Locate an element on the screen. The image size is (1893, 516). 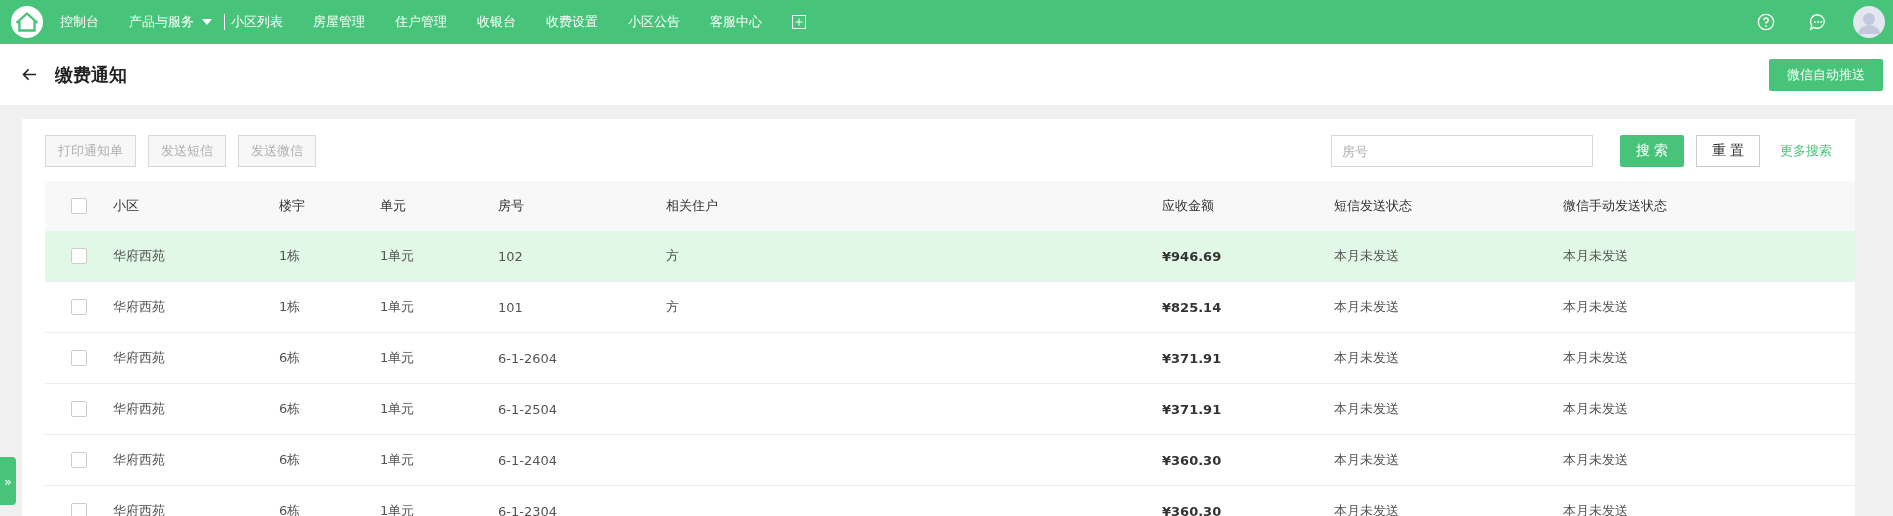
column-header: 应收金额 is located at coordinates (1188, 206).